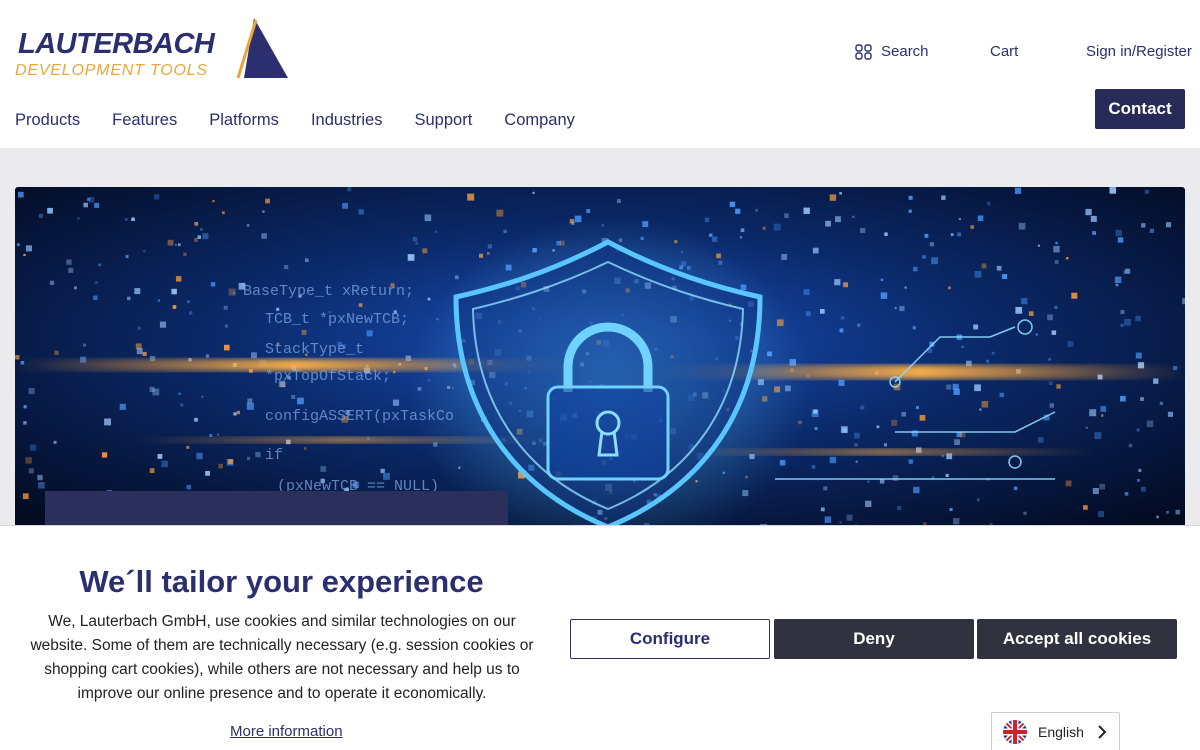 The width and height of the screenshot is (1200, 750). I want to click on language-selector: English, so click(1055, 731).